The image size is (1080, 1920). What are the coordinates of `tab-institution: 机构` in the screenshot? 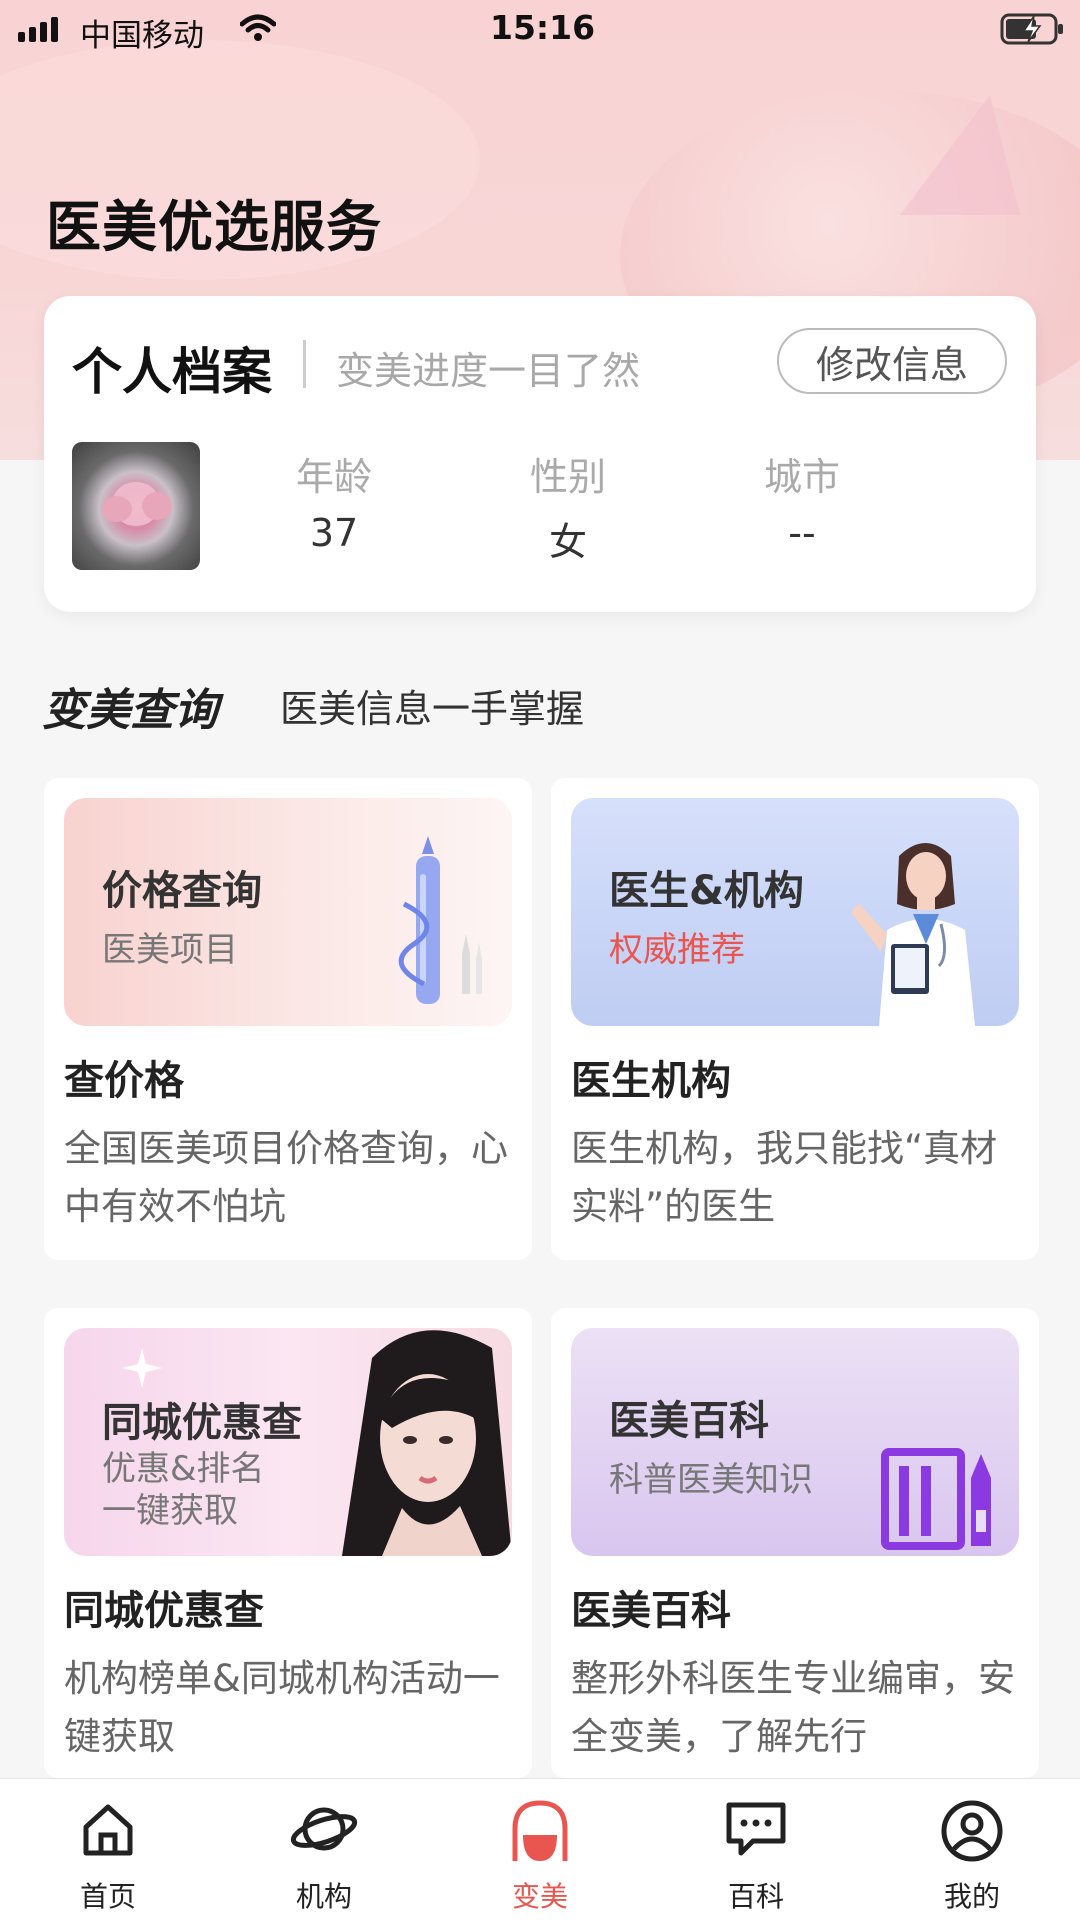 It's located at (324, 1849).